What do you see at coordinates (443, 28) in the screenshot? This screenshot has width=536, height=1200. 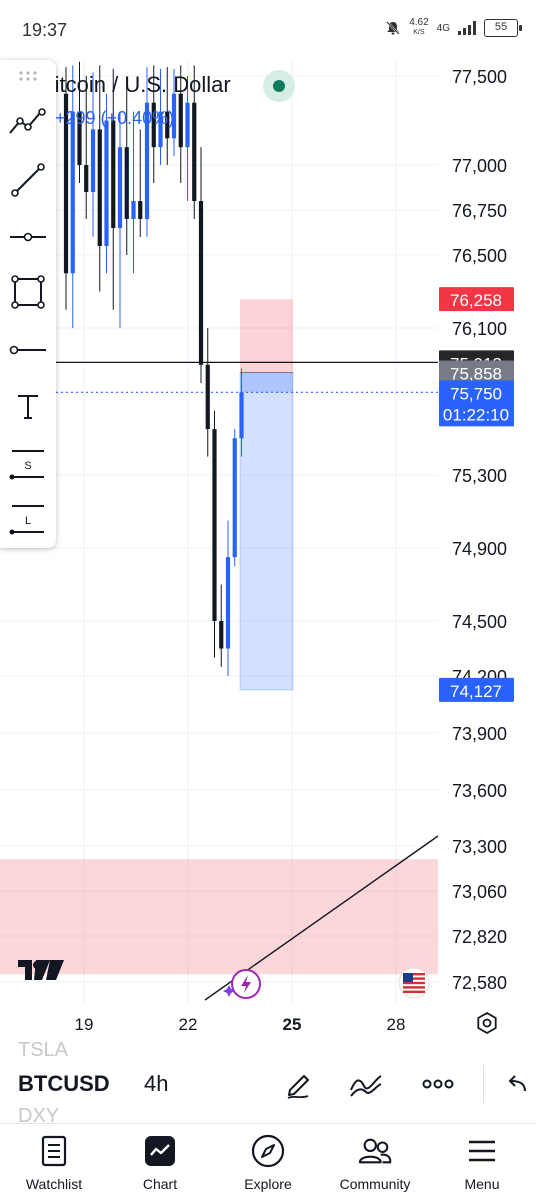 I see `network-type: 4G` at bounding box center [443, 28].